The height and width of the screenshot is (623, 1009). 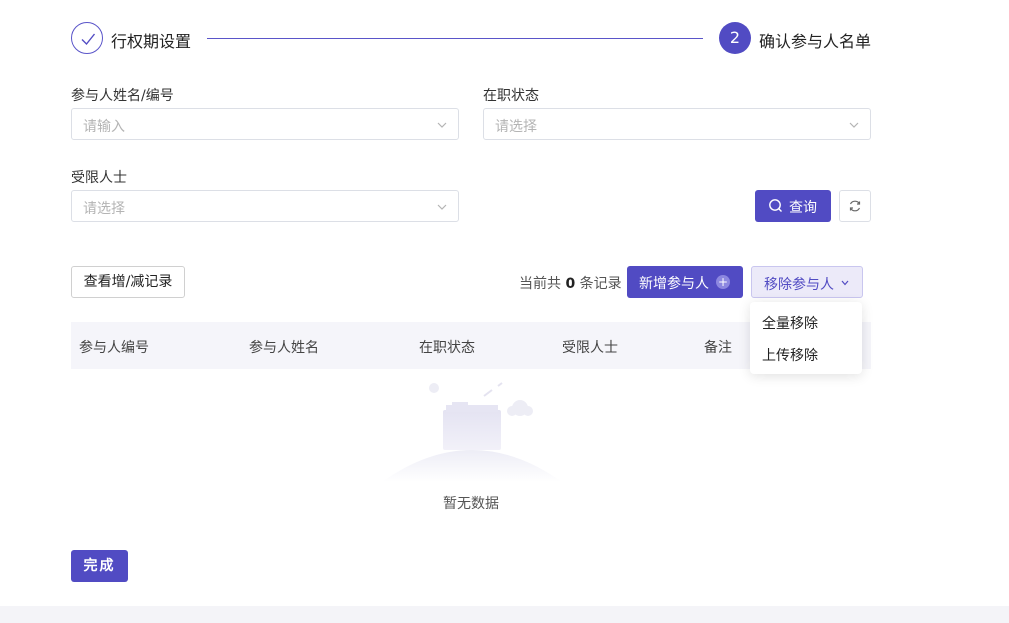 I want to click on menu-item-upload-remove: 上传移除, so click(x=790, y=355).